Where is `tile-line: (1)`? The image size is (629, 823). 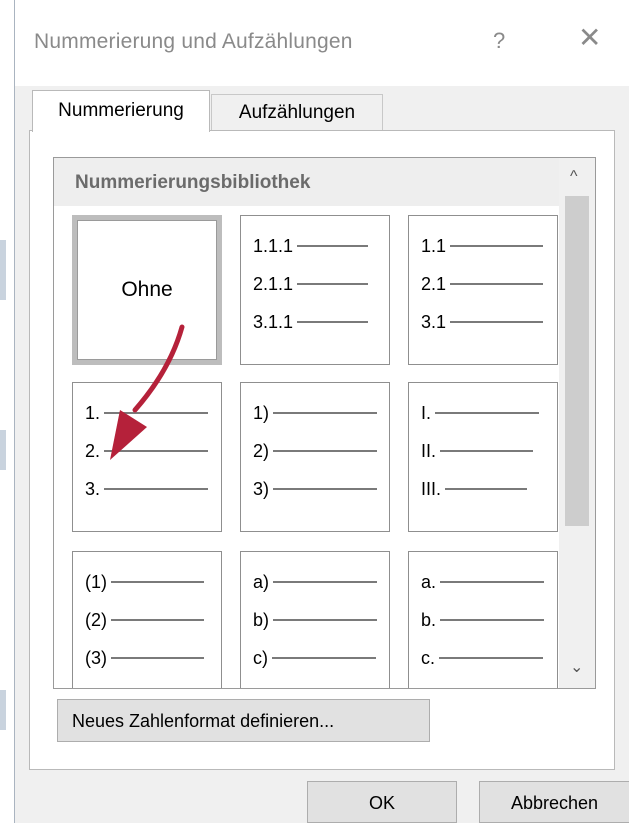 tile-line: (1) is located at coordinates (144, 582).